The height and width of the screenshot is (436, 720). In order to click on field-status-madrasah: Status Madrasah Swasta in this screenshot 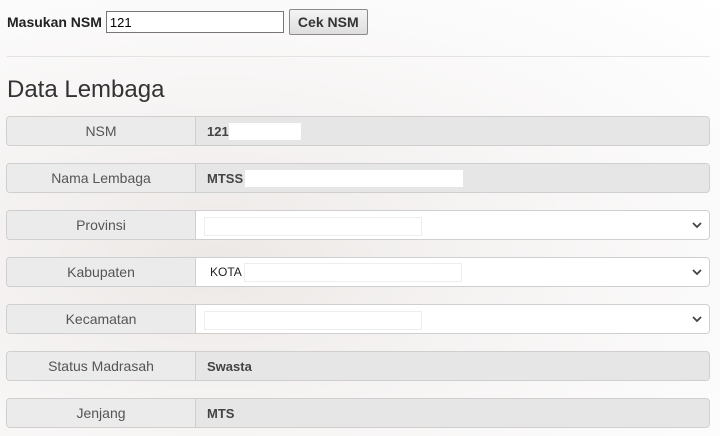, I will do `click(358, 366)`.